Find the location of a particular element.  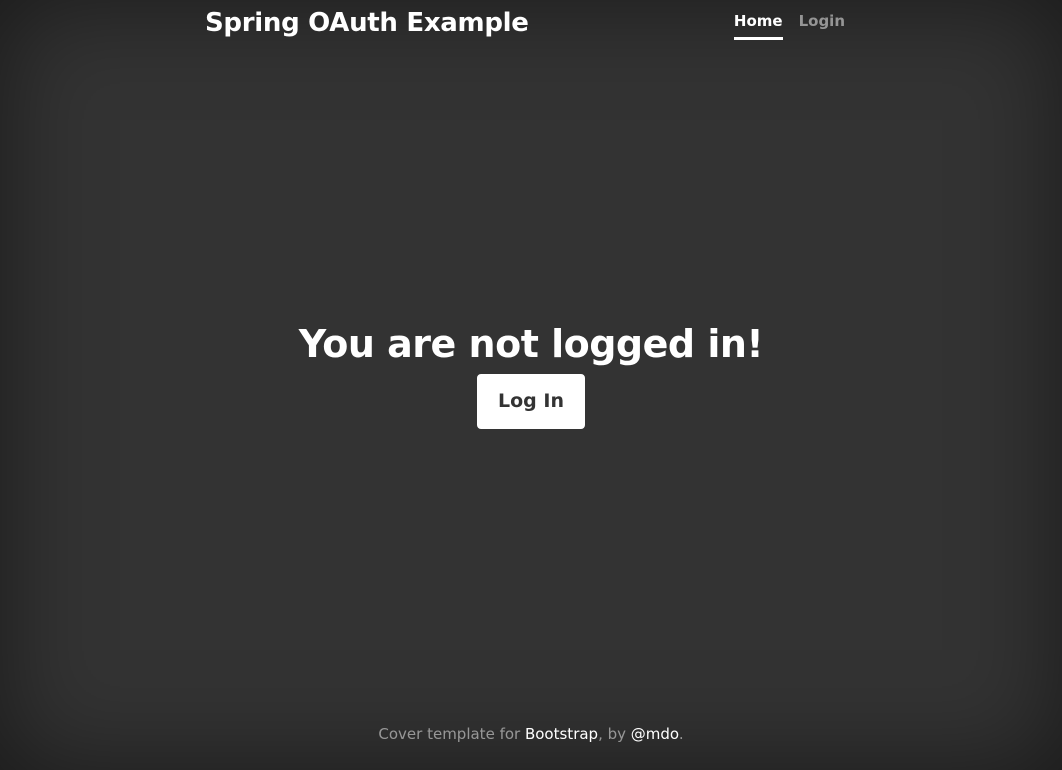

footer-text-suffix: . is located at coordinates (681, 734).